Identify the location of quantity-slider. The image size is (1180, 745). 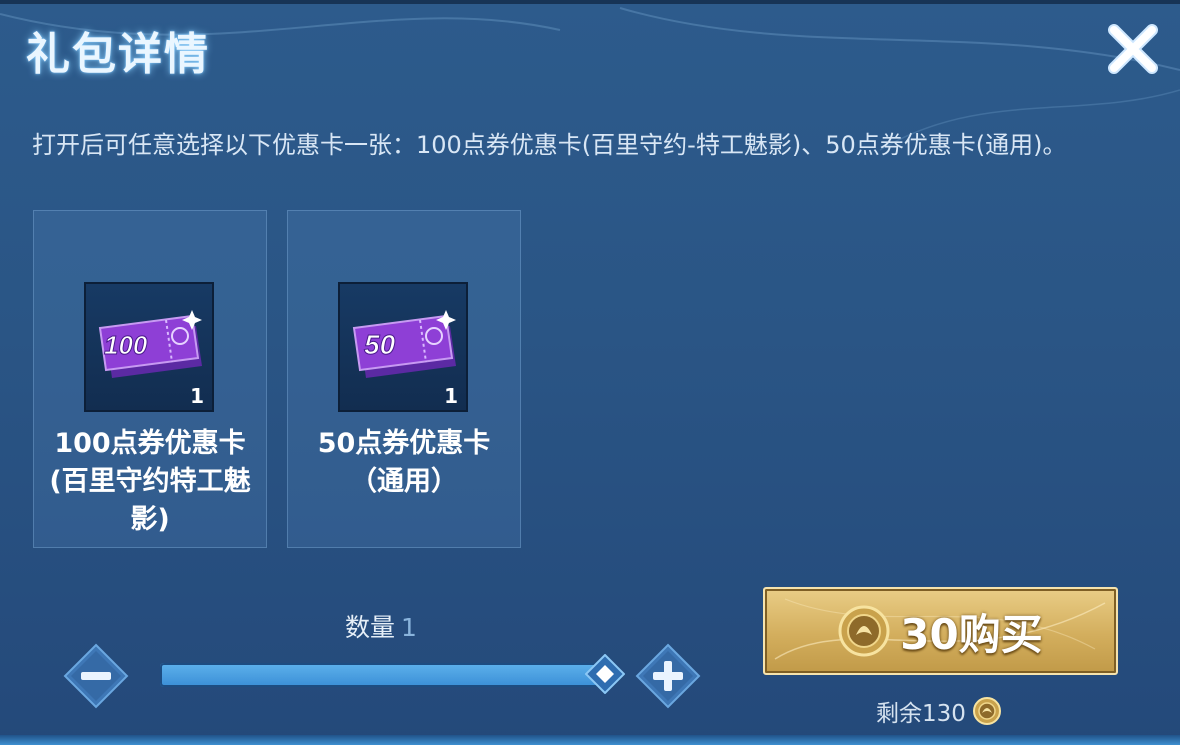
(383, 675).